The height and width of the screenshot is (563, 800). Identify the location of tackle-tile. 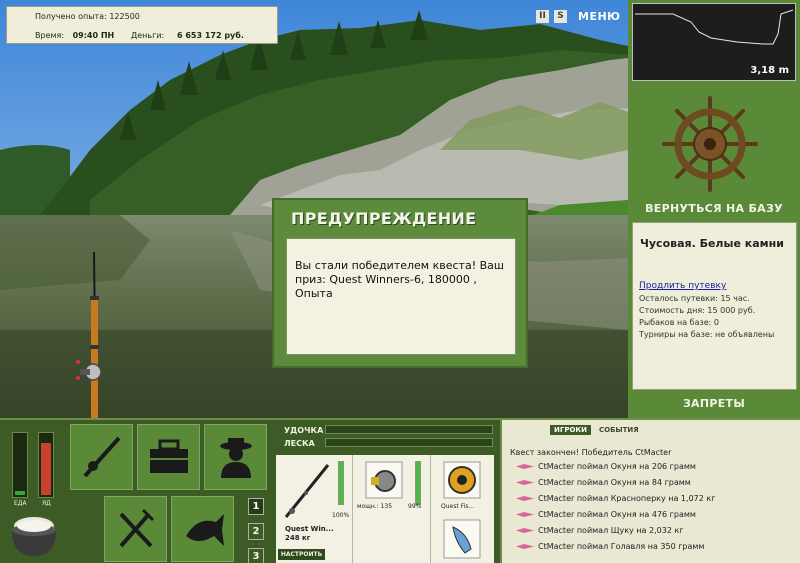
(101, 457).